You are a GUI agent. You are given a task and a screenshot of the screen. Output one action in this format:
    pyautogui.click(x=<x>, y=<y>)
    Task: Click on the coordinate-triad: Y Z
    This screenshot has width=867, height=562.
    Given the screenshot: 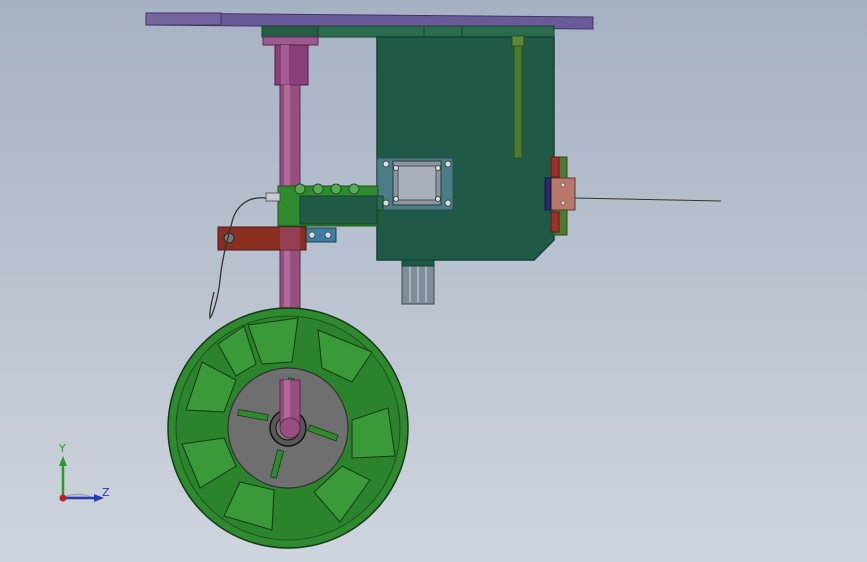 What is the action you would take?
    pyautogui.click(x=85, y=475)
    